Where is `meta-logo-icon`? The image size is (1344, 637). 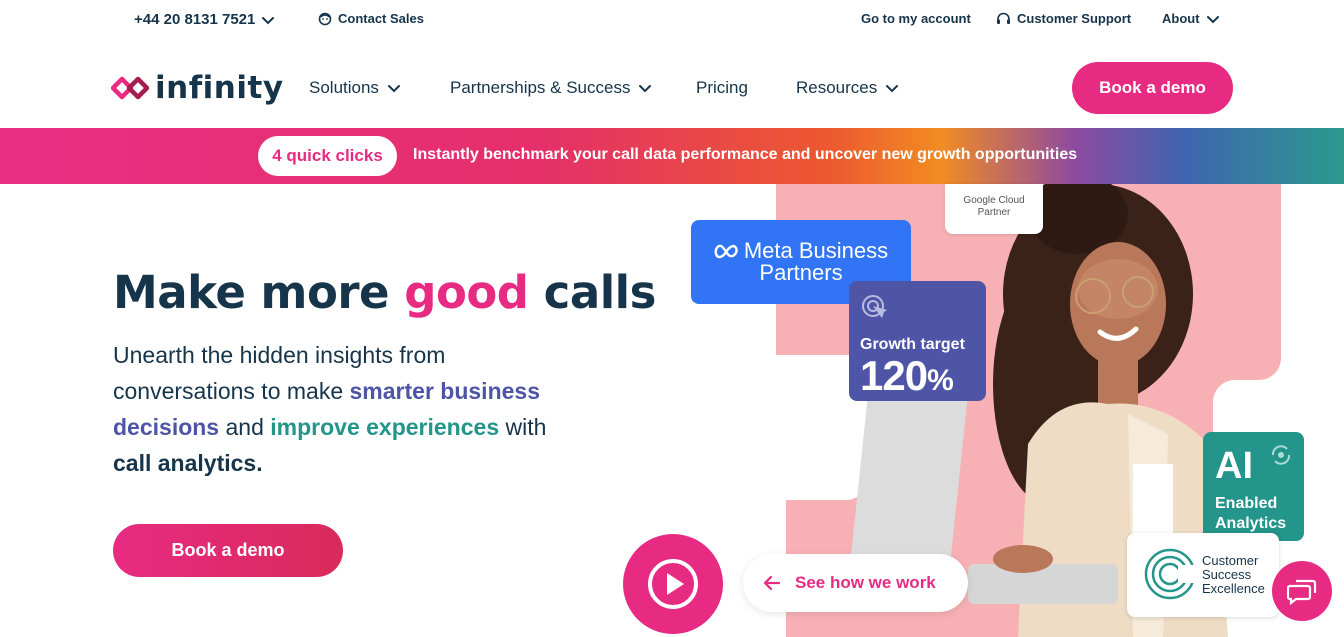
meta-logo-icon is located at coordinates (726, 251).